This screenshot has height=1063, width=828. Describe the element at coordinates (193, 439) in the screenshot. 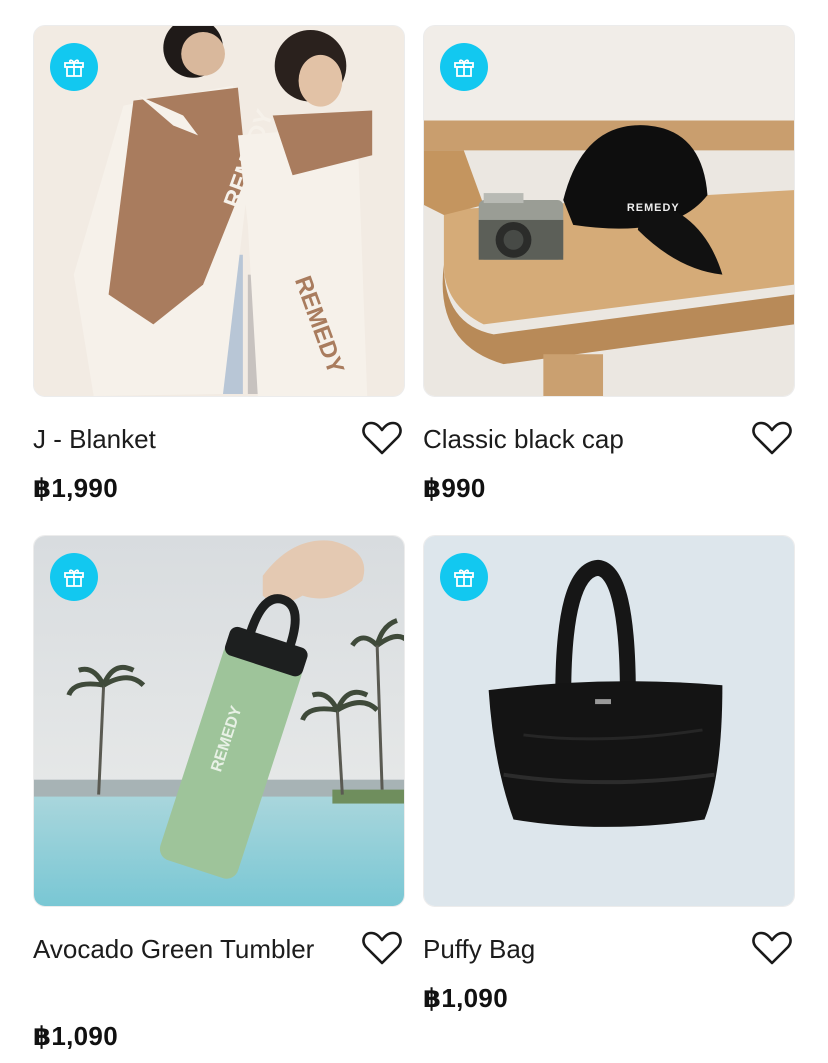

I see `product-name: J - Blanket` at that location.